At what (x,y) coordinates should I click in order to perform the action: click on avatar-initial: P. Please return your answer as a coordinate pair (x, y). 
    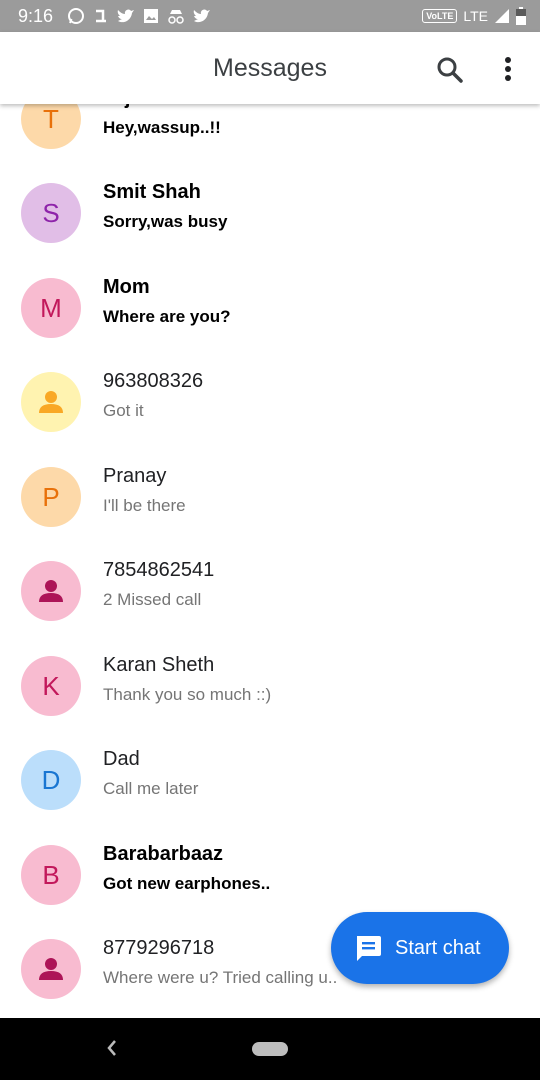
    Looking at the image, I should click on (51, 496).